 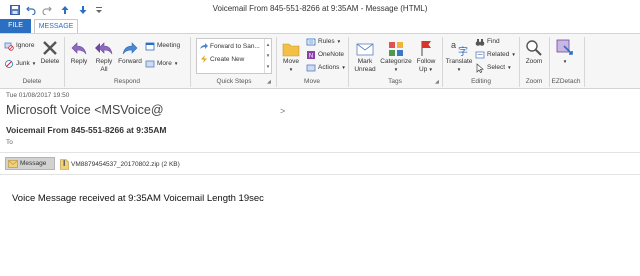 I want to click on reply-all-icon, so click(x=104, y=47).